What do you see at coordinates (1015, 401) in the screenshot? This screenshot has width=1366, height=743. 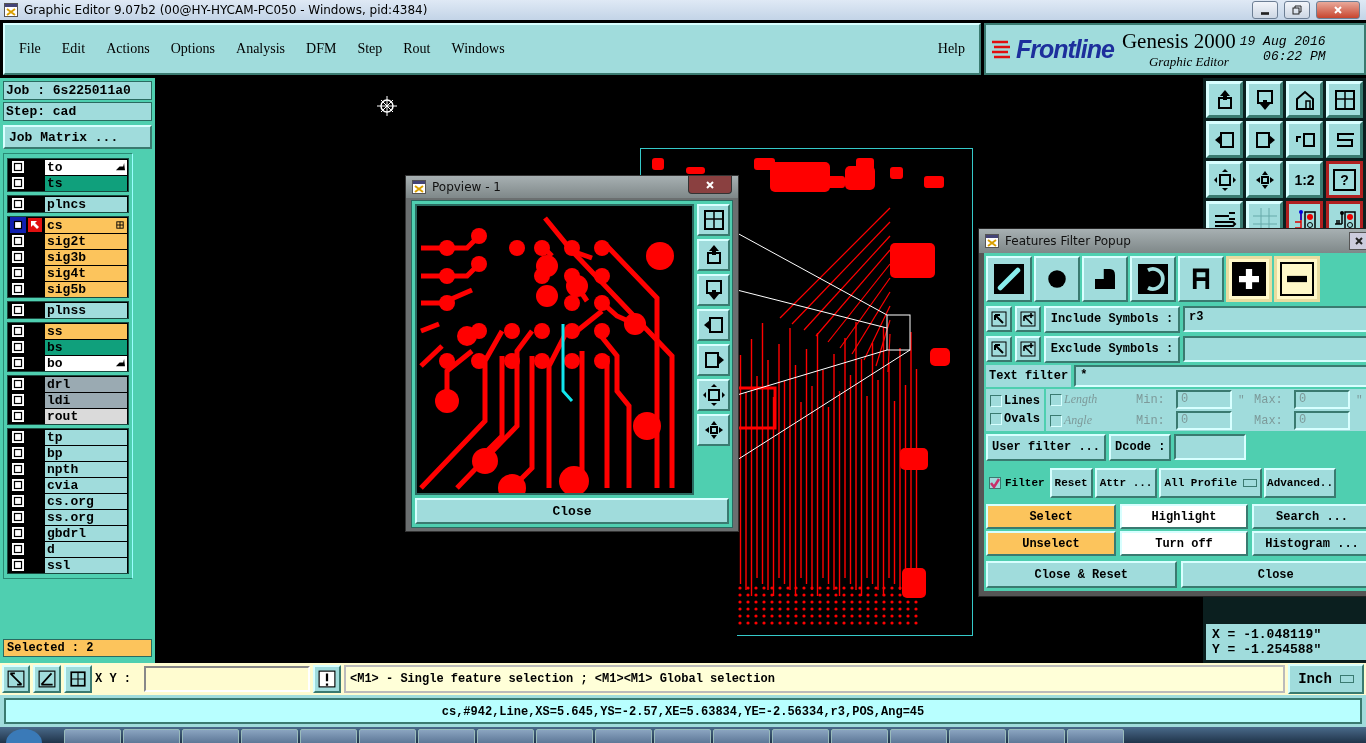 I see `shape-checkbox: Lines` at bounding box center [1015, 401].